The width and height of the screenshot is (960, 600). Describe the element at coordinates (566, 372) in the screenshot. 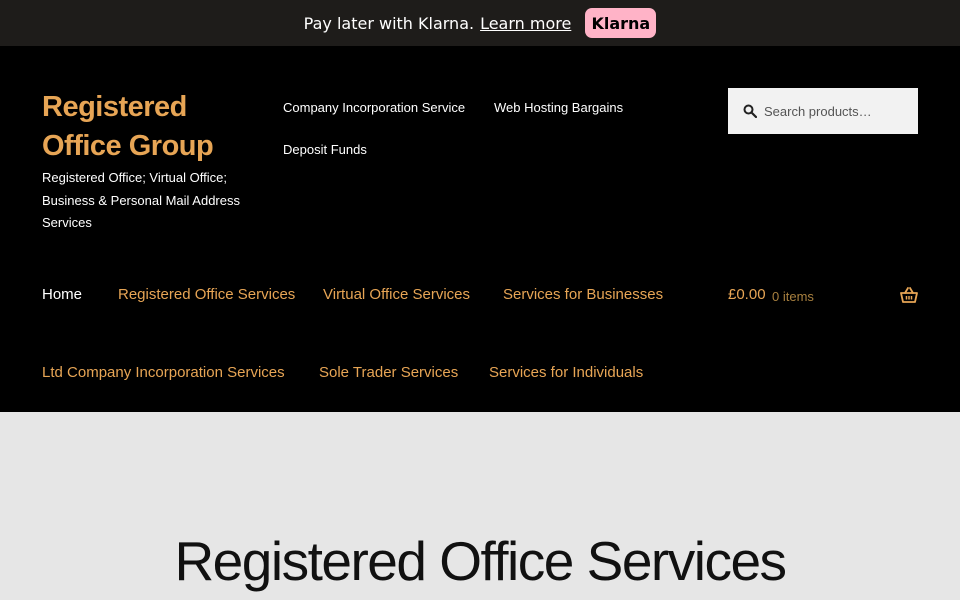

I see `nav-services-for-individuals: Services for Individuals` at that location.